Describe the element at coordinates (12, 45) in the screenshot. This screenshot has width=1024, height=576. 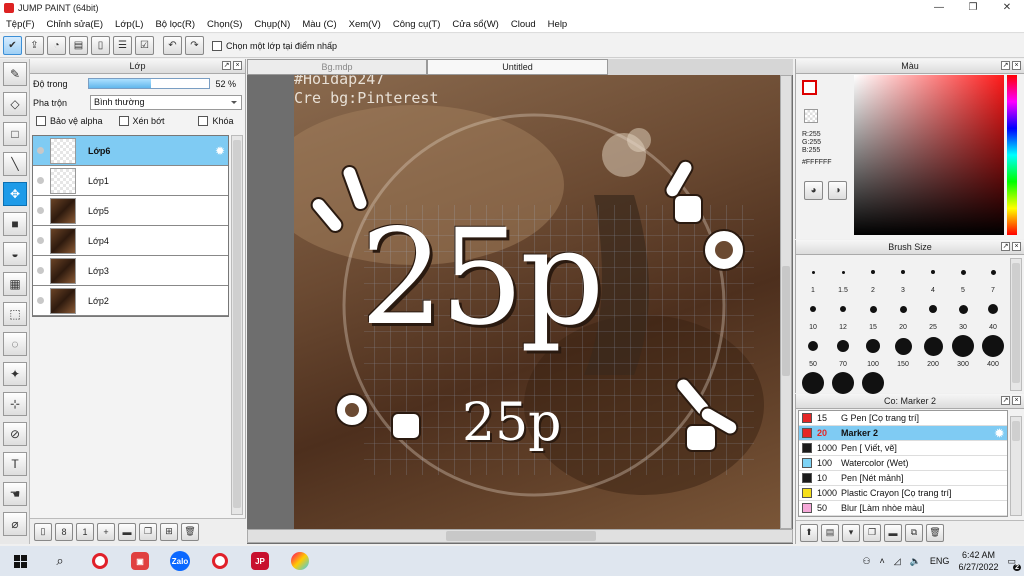
I see `cloud-sync-icon: ✔` at that location.